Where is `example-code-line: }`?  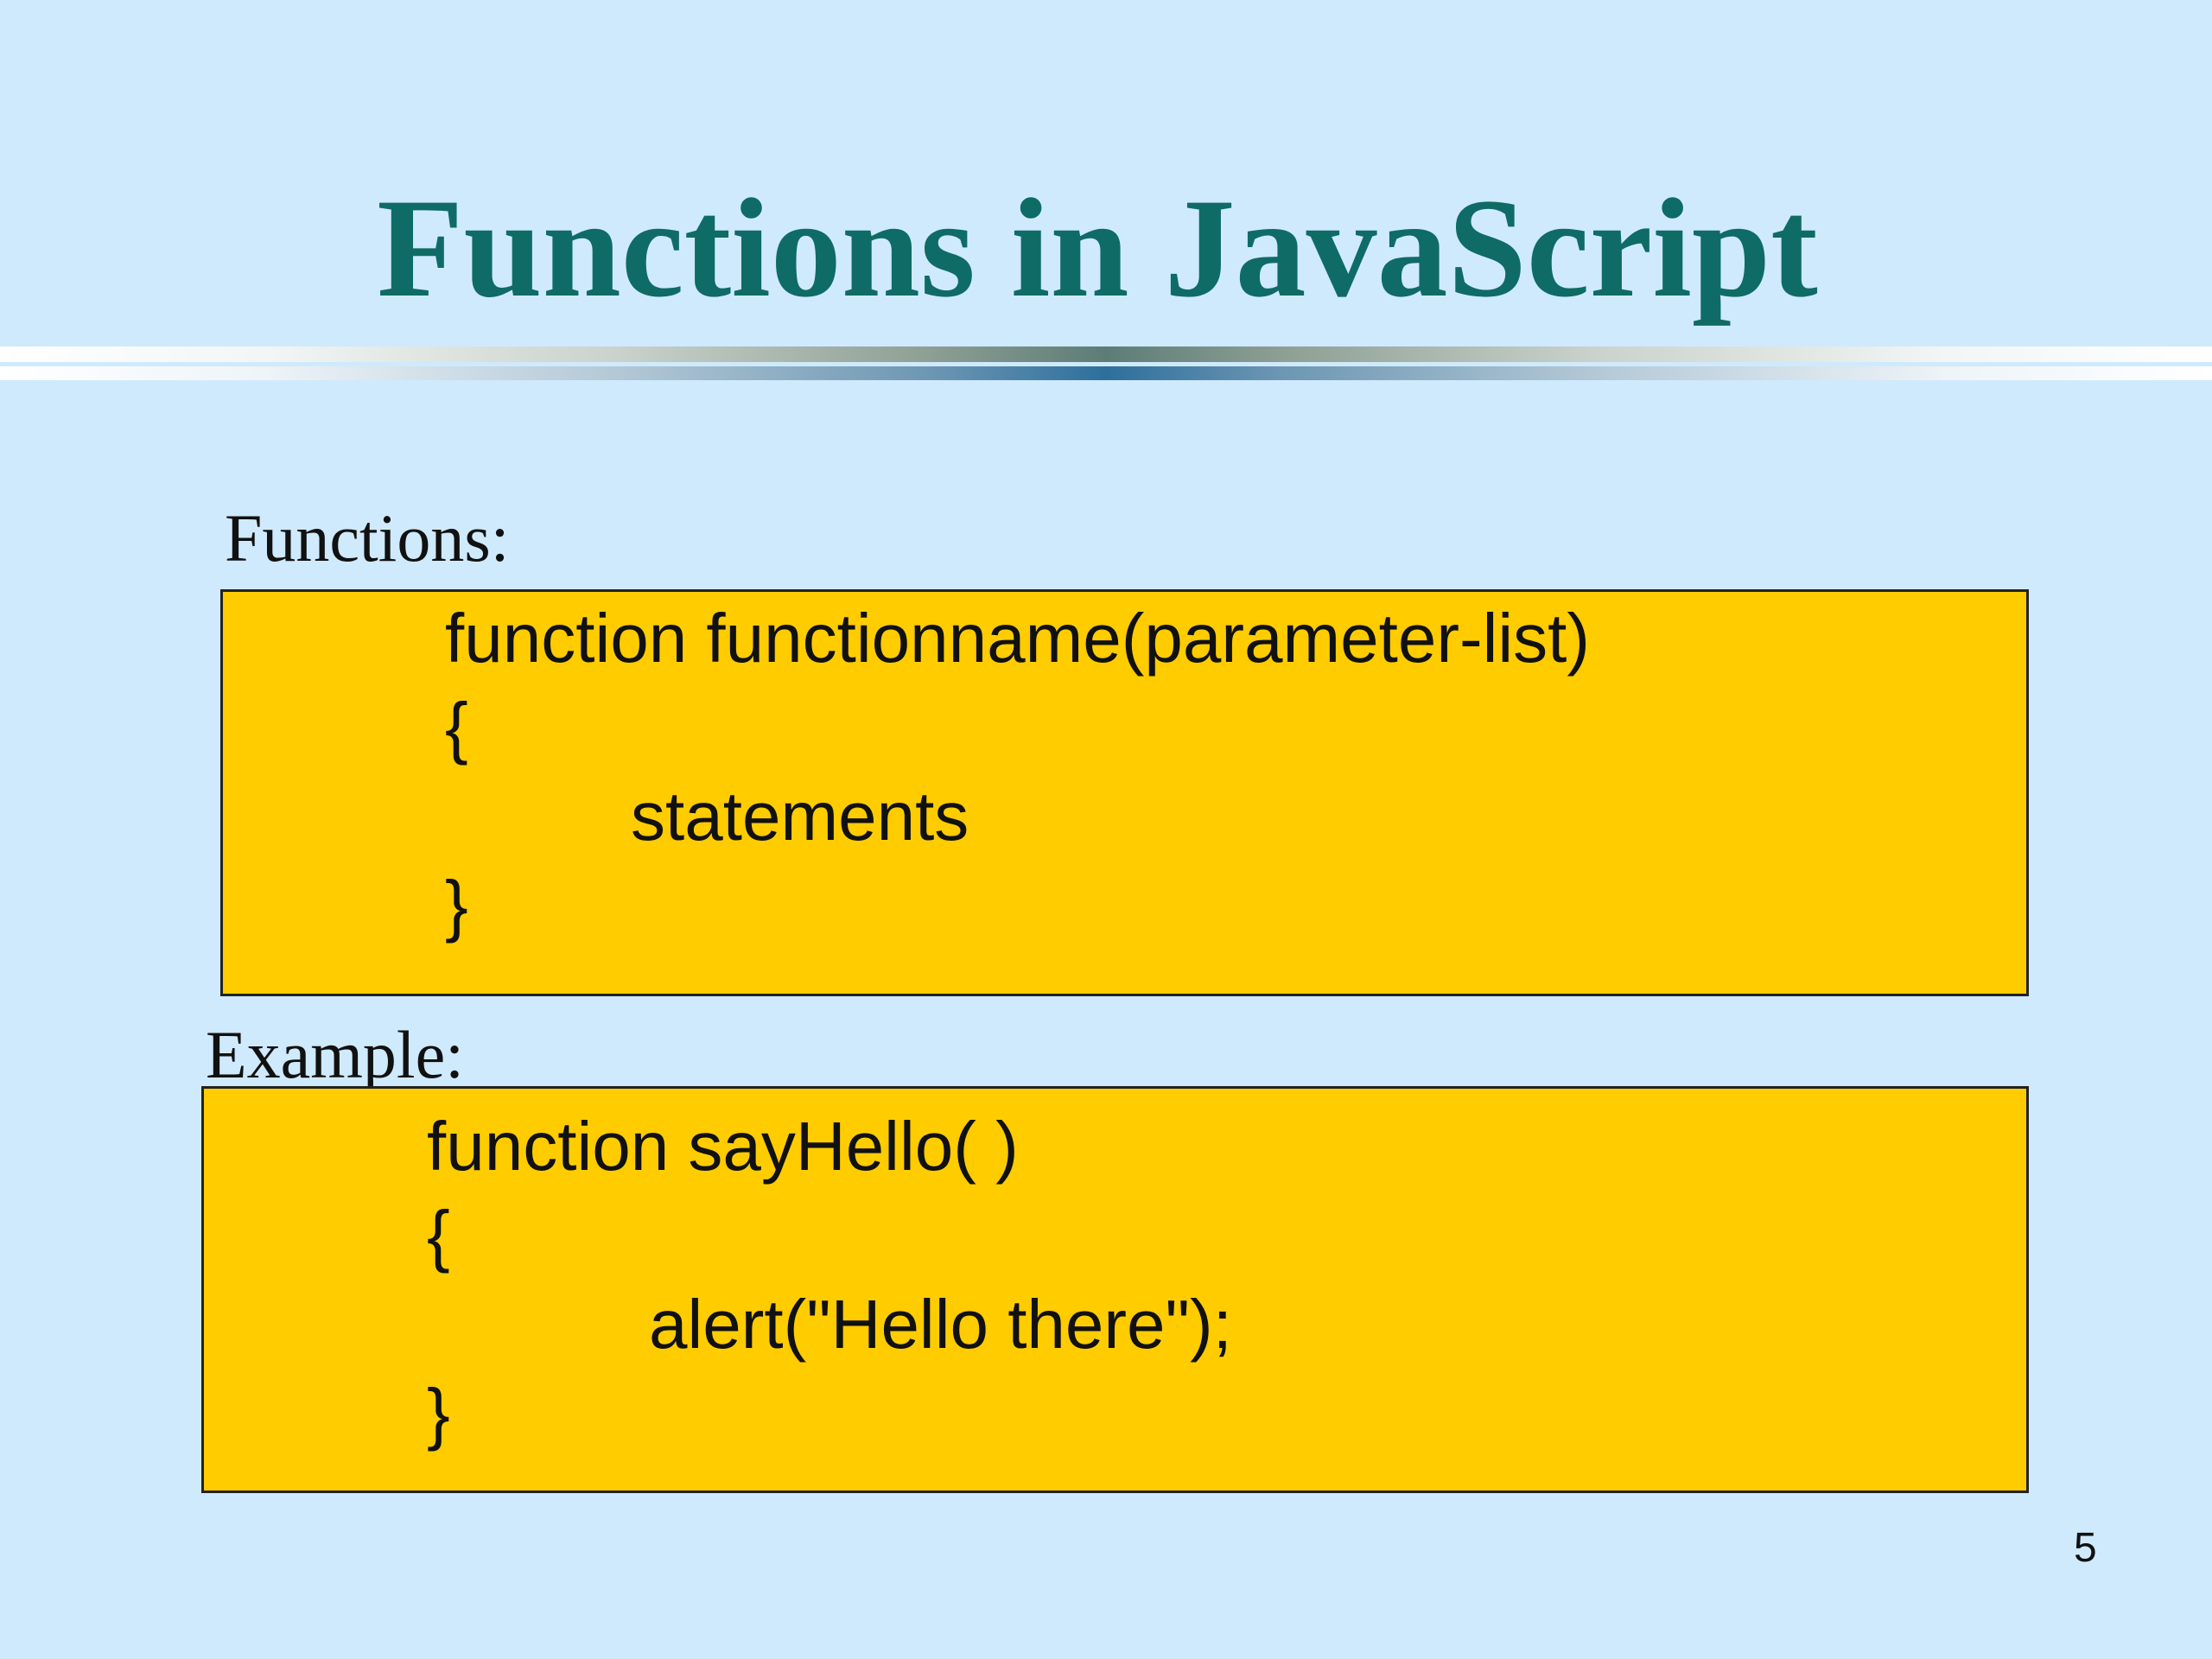 example-code-line: } is located at coordinates (438, 1413).